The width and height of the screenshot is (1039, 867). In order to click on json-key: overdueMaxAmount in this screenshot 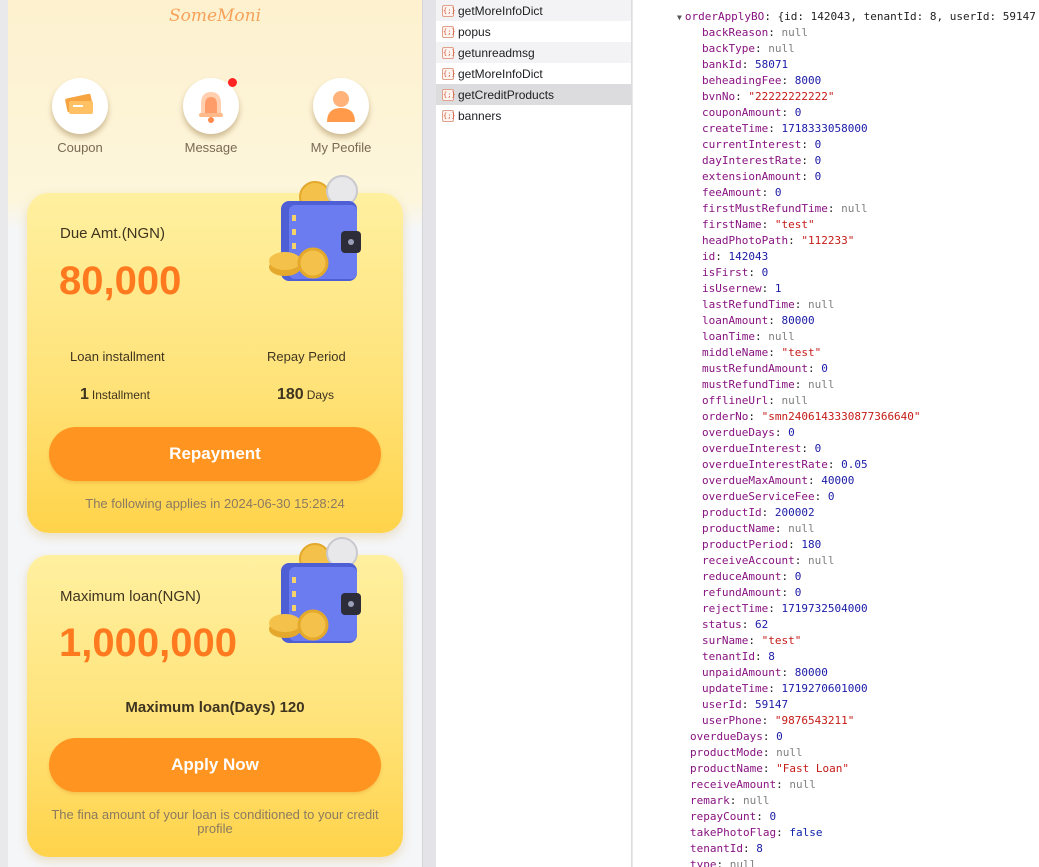, I will do `click(755, 480)`.